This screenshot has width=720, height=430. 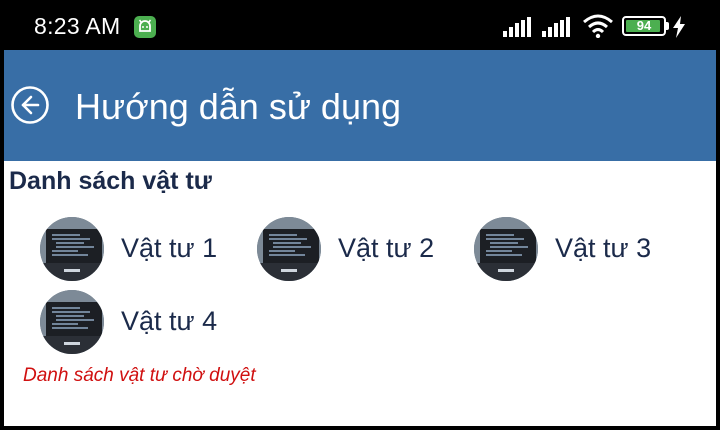 I want to click on item-label: Vật tư 2, so click(x=386, y=248).